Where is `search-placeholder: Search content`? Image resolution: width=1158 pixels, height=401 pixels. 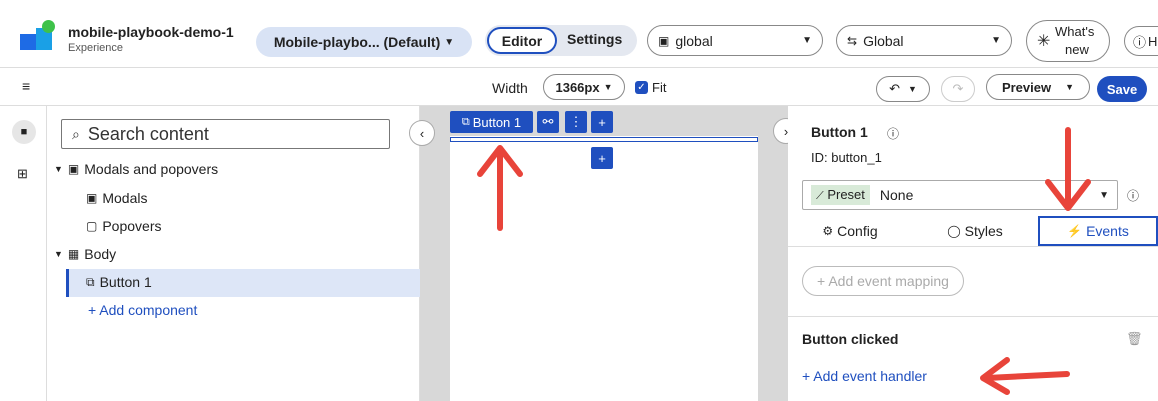
search-placeholder: Search content is located at coordinates (148, 133).